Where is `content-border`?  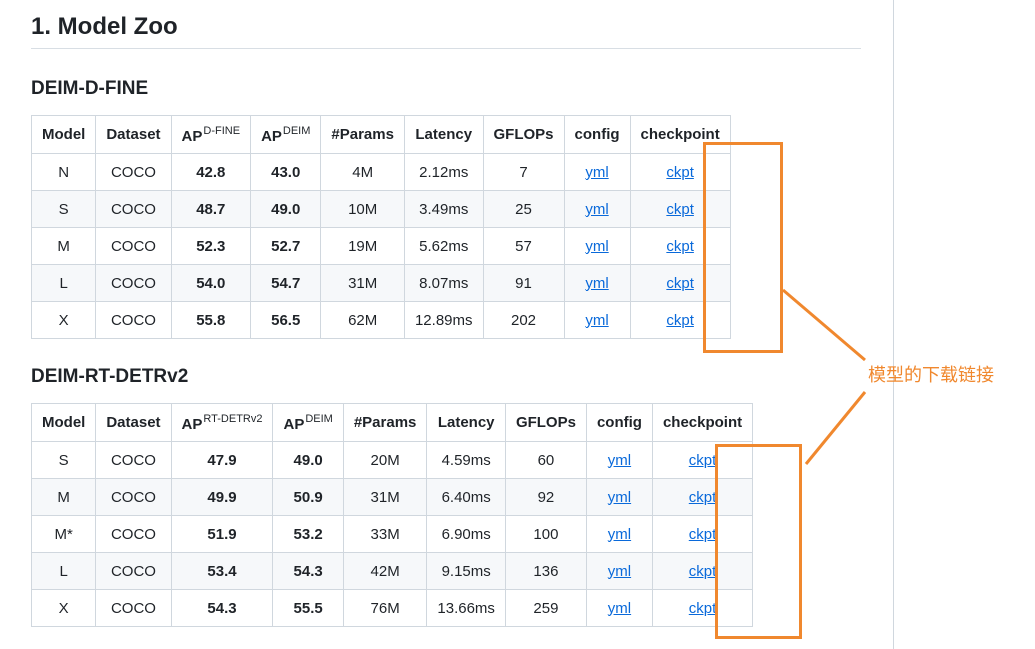 content-border is located at coordinates (893, 324).